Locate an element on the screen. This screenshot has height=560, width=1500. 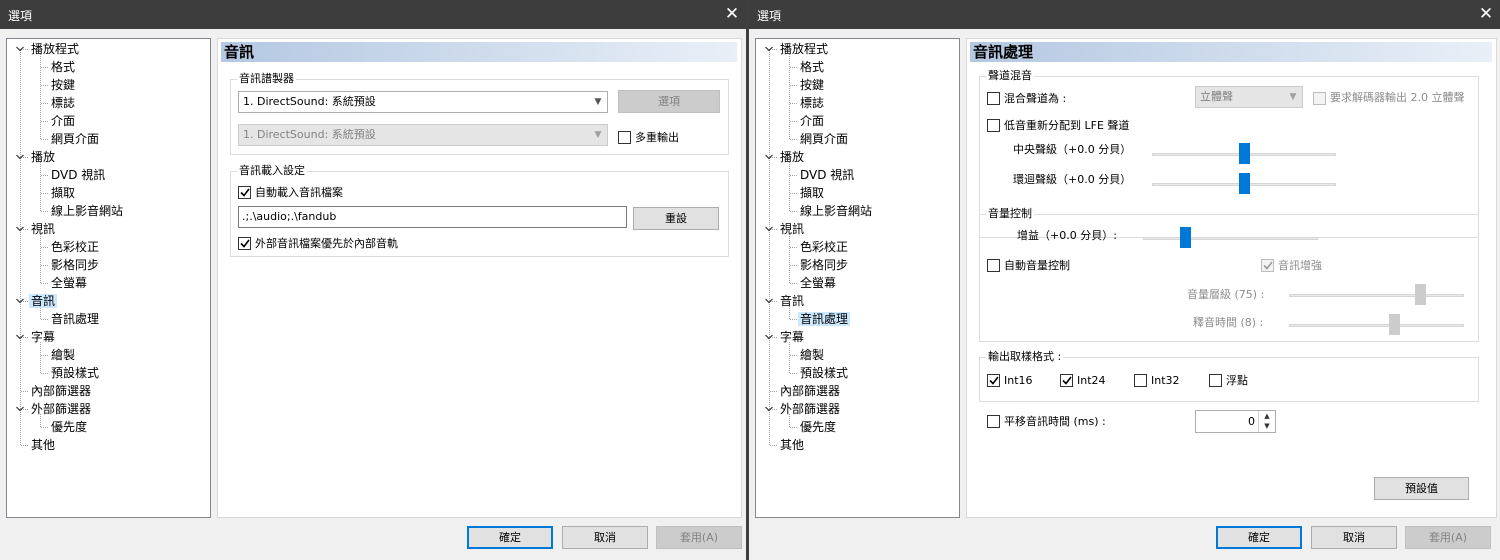
defaults-button: 預設值 is located at coordinates (1421, 488).